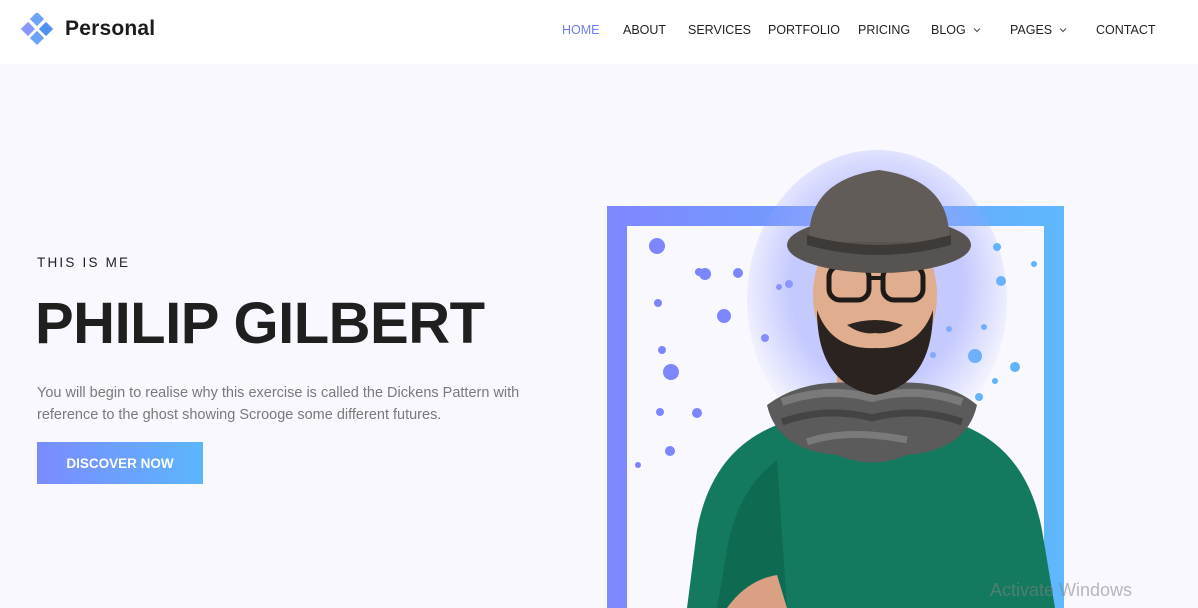  I want to click on nav-item-pages: PAGES, so click(1038, 30).